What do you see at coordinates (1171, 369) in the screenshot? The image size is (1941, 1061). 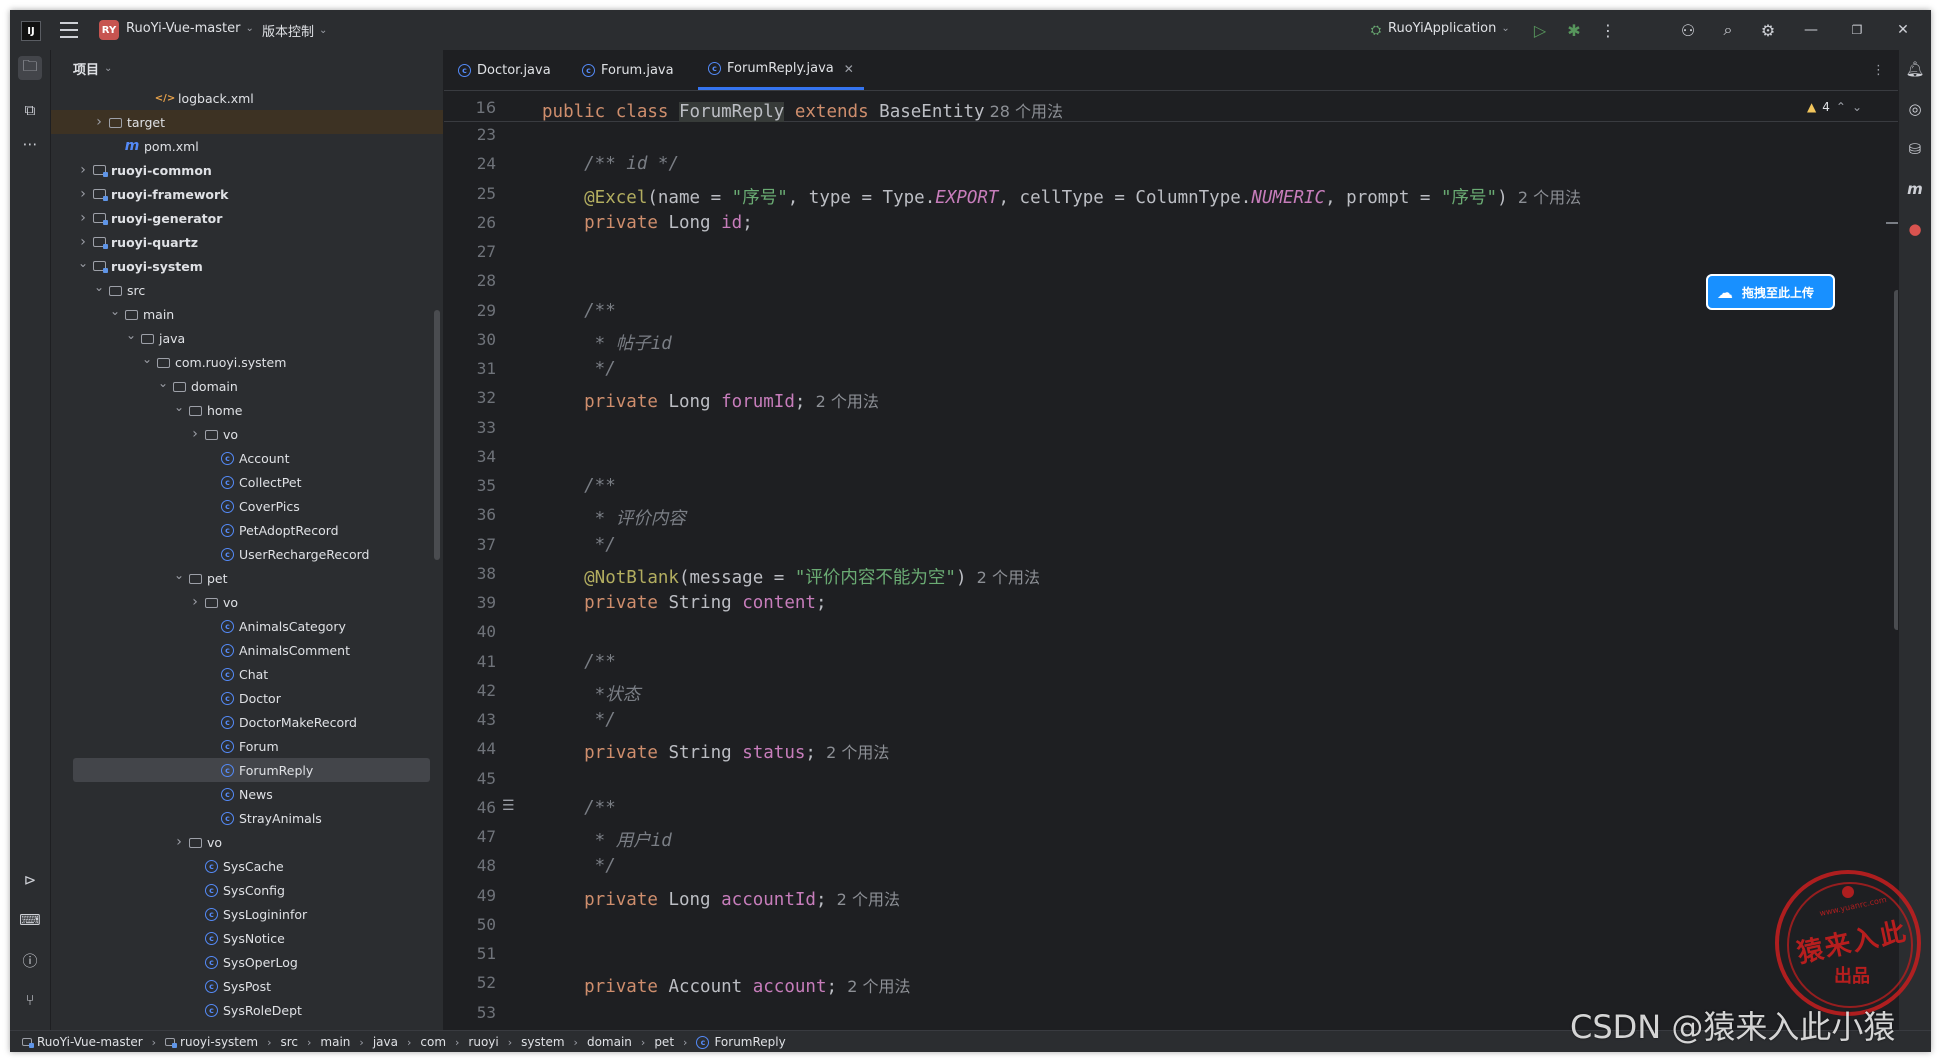 I see `code-line: 31 */` at bounding box center [1171, 369].